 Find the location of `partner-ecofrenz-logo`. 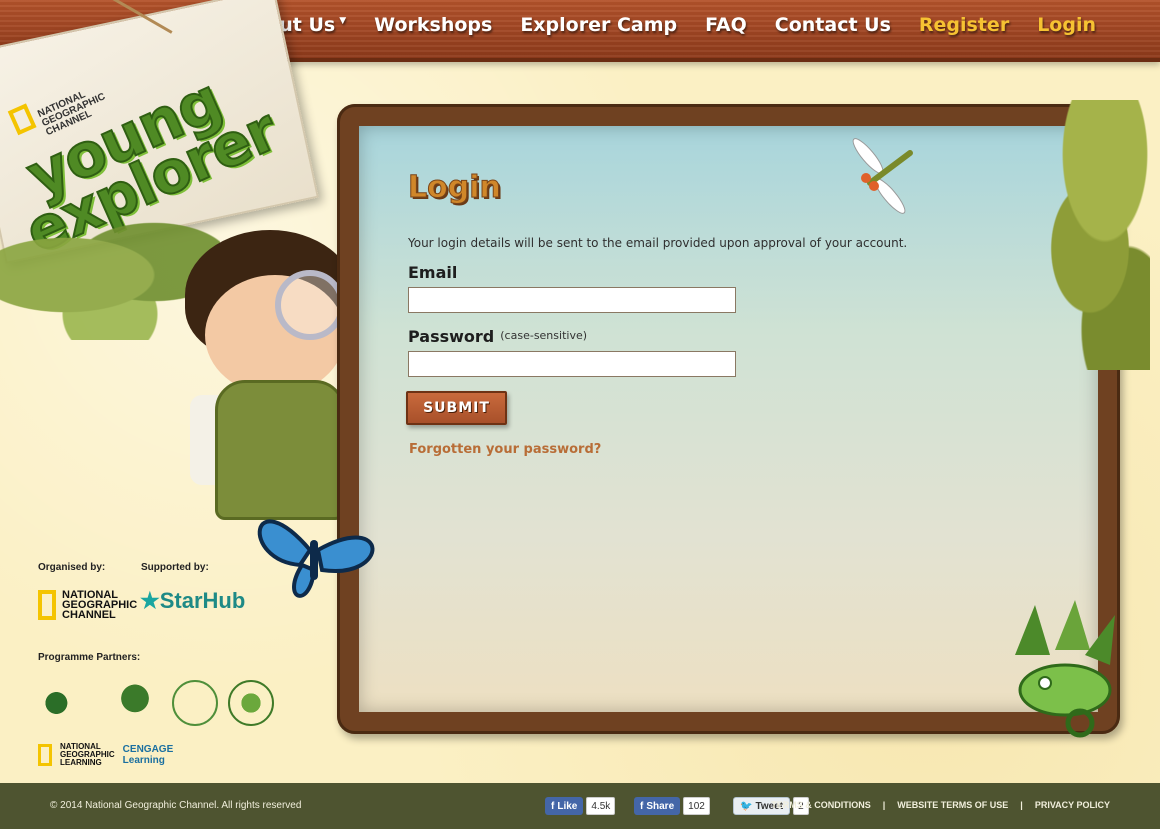

partner-ecofrenz-logo is located at coordinates (195, 703).